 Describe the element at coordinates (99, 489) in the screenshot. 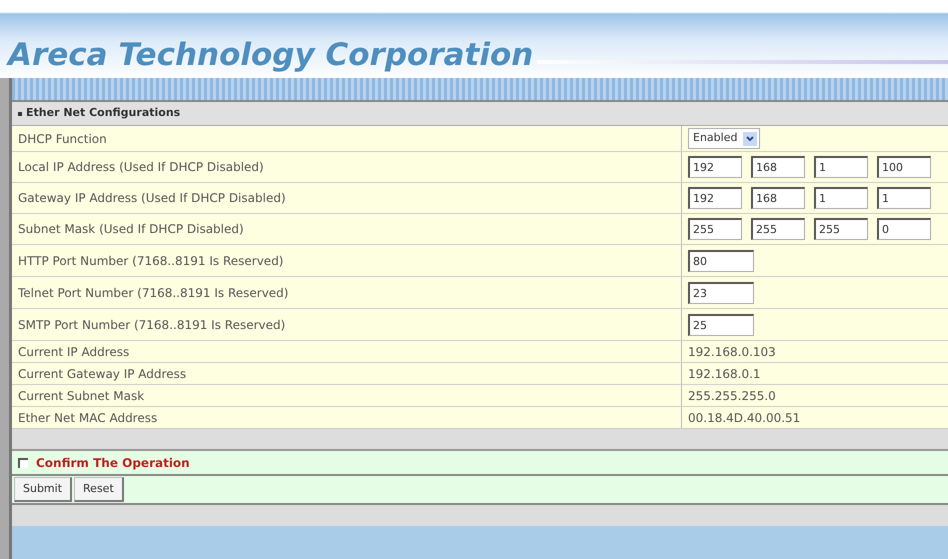

I see `reset-button: Reset` at that location.